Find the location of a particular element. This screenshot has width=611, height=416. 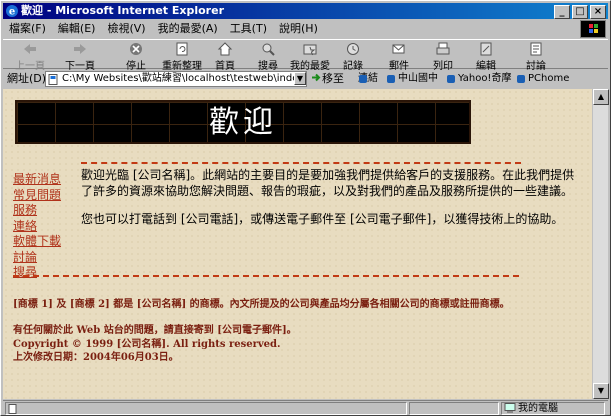

link-zhongshan: 中山國中 is located at coordinates (412, 79).